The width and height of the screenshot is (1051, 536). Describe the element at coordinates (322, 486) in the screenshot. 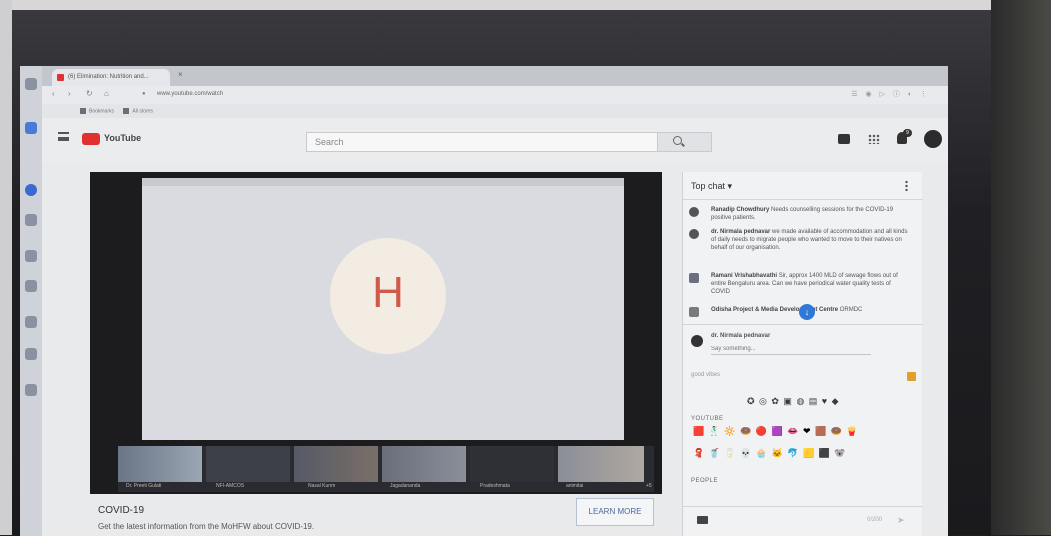

I see `participant-name: Nasal Kunm` at that location.